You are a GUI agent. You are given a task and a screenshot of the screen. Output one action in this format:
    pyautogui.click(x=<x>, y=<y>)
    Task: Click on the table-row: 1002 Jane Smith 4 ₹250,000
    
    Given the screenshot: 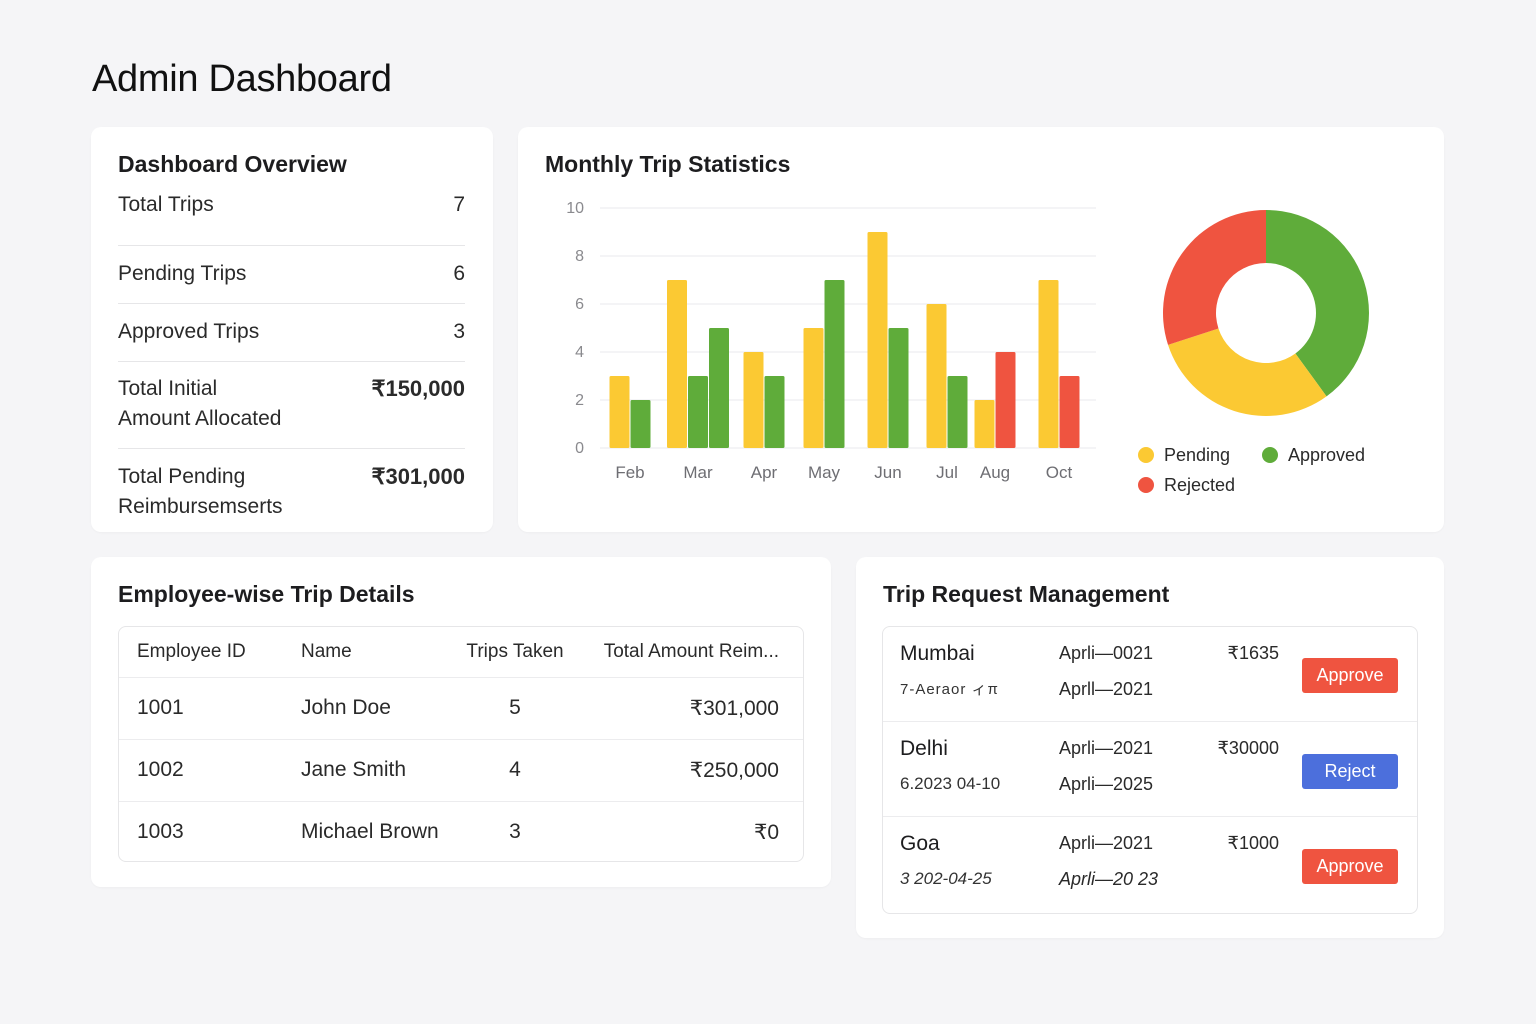 What is the action you would take?
    pyautogui.click(x=461, y=770)
    